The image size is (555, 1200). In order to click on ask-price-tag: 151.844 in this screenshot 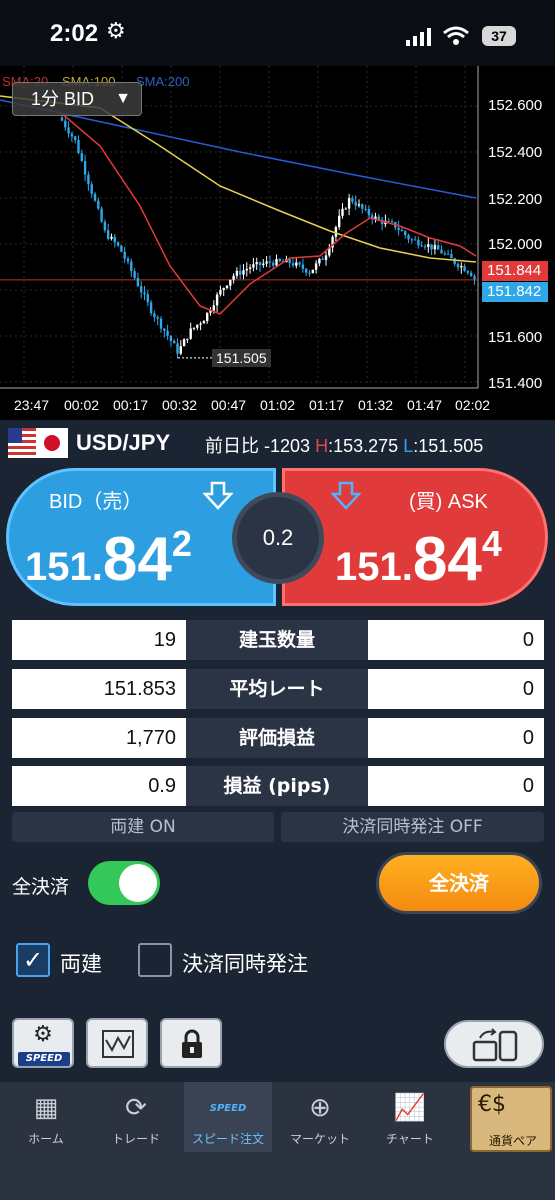, I will do `click(515, 271)`.